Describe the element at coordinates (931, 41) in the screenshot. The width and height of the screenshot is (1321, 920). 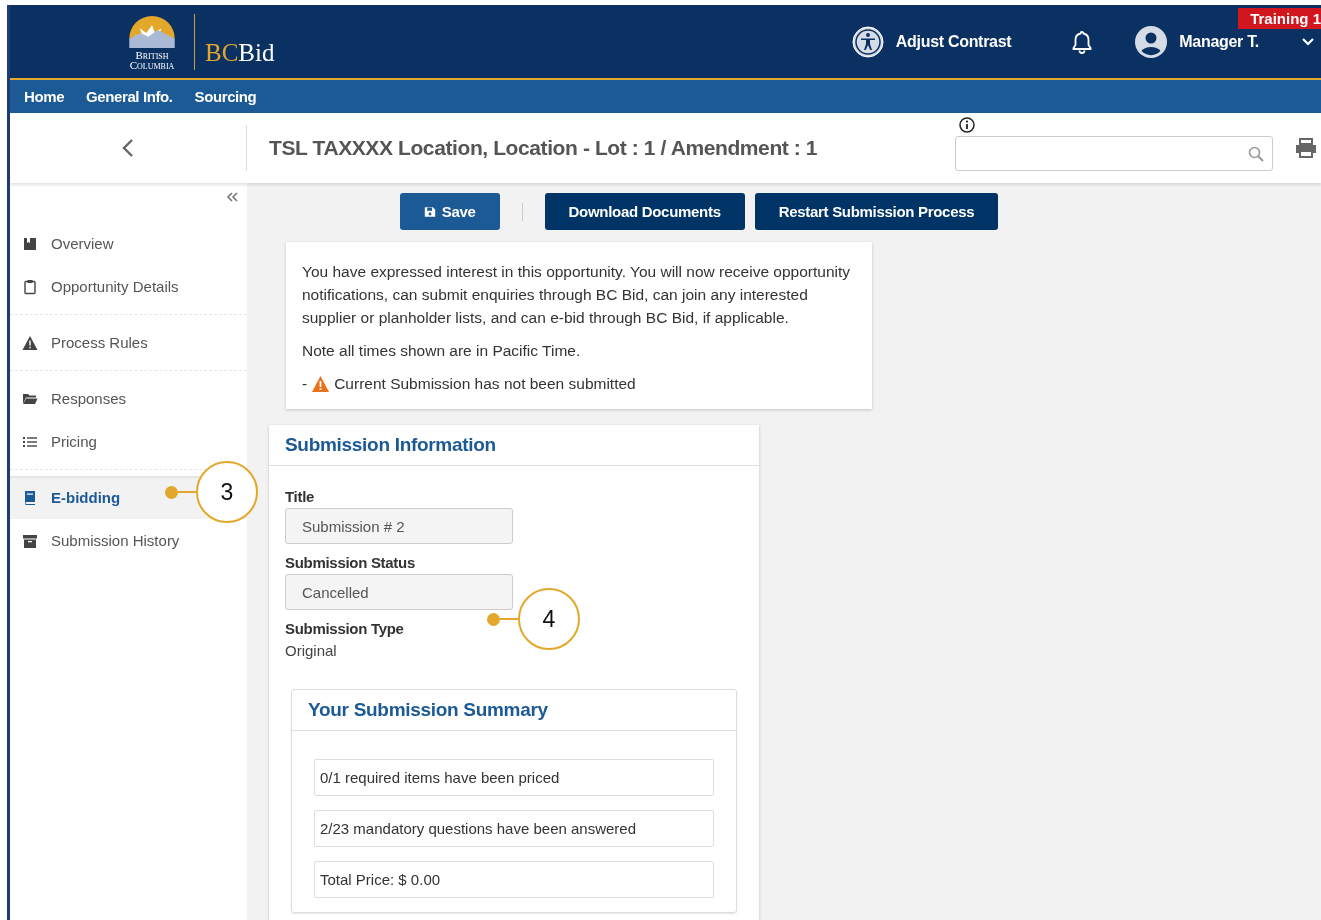
I see `adjust-contrast-button: Adjust Contrast` at that location.